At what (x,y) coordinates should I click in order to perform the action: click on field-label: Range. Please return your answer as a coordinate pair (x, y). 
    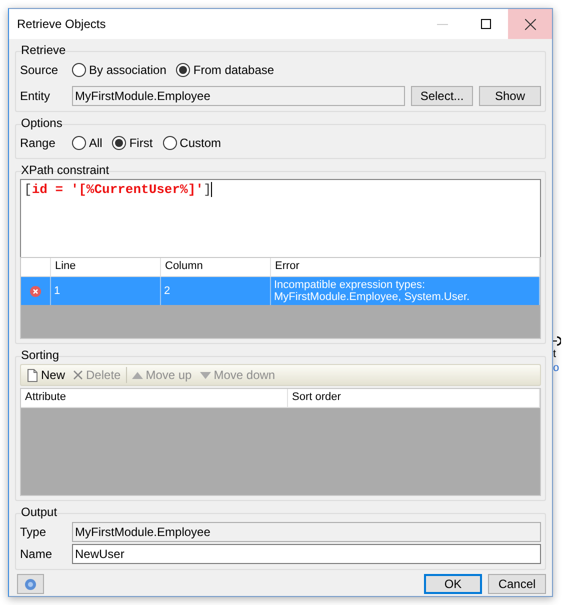
    Looking at the image, I should click on (38, 143).